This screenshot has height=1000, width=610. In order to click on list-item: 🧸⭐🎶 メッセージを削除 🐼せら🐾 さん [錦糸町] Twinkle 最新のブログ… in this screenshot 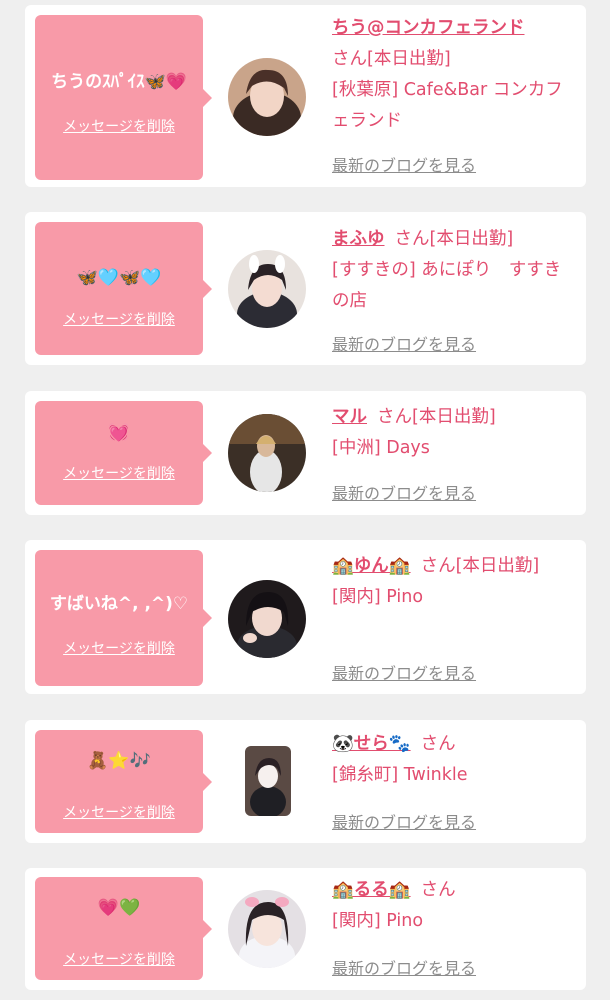, I will do `click(305, 781)`.